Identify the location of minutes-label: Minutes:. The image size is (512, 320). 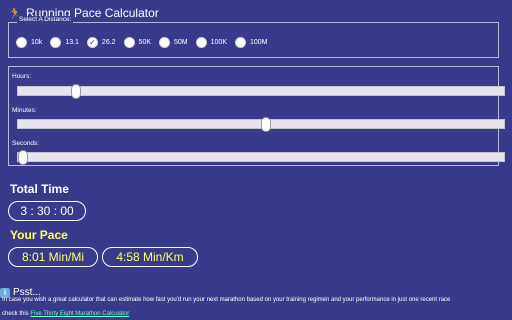
(24, 110).